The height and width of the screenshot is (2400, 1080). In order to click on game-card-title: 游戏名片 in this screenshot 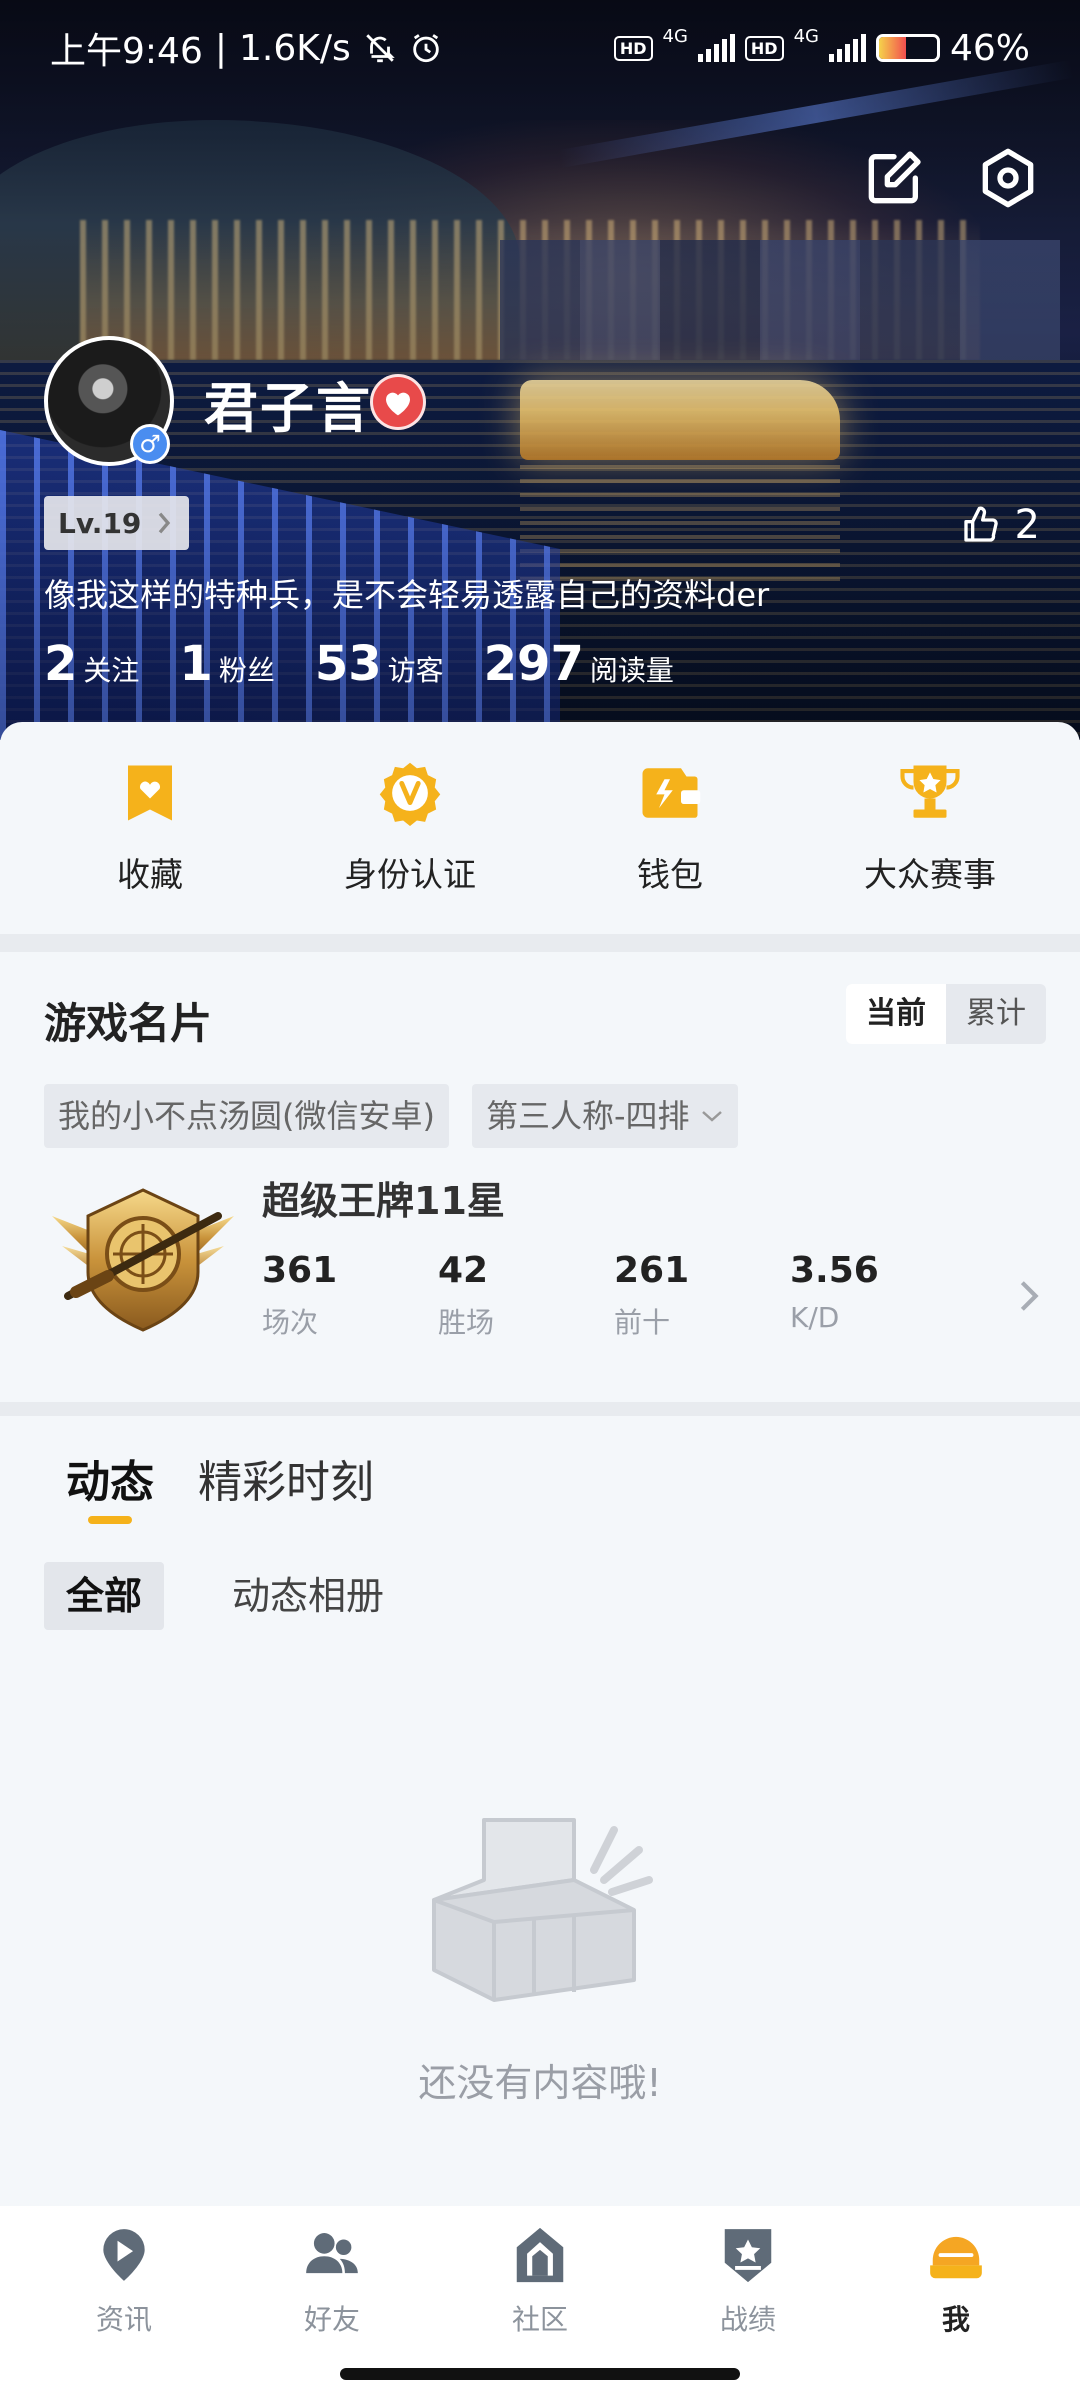, I will do `click(128, 1023)`.